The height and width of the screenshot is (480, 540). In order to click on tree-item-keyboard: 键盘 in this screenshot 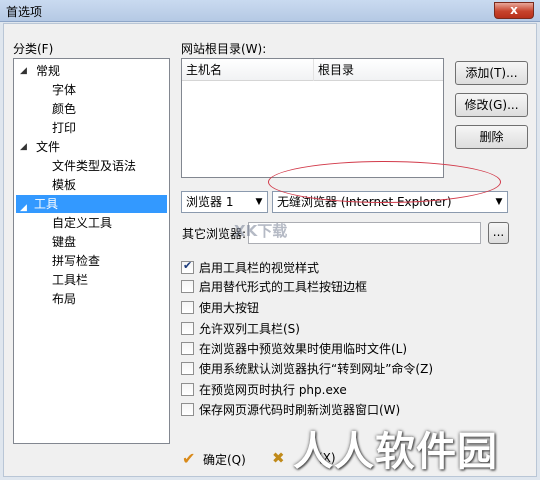, I will do `click(64, 242)`.